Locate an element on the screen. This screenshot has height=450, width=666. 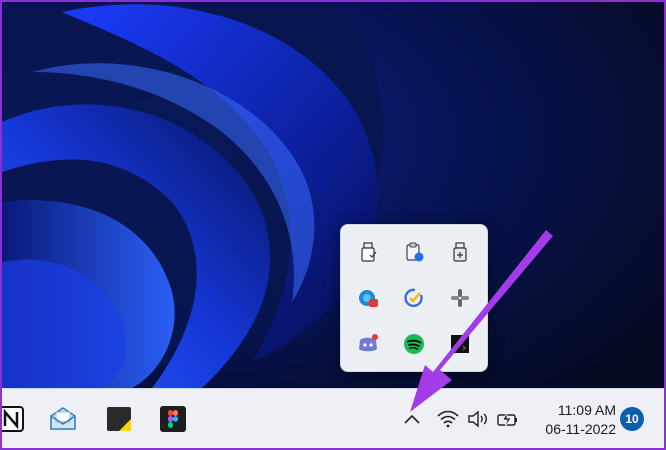
clipboard-sync-icon is located at coordinates (415, 252).